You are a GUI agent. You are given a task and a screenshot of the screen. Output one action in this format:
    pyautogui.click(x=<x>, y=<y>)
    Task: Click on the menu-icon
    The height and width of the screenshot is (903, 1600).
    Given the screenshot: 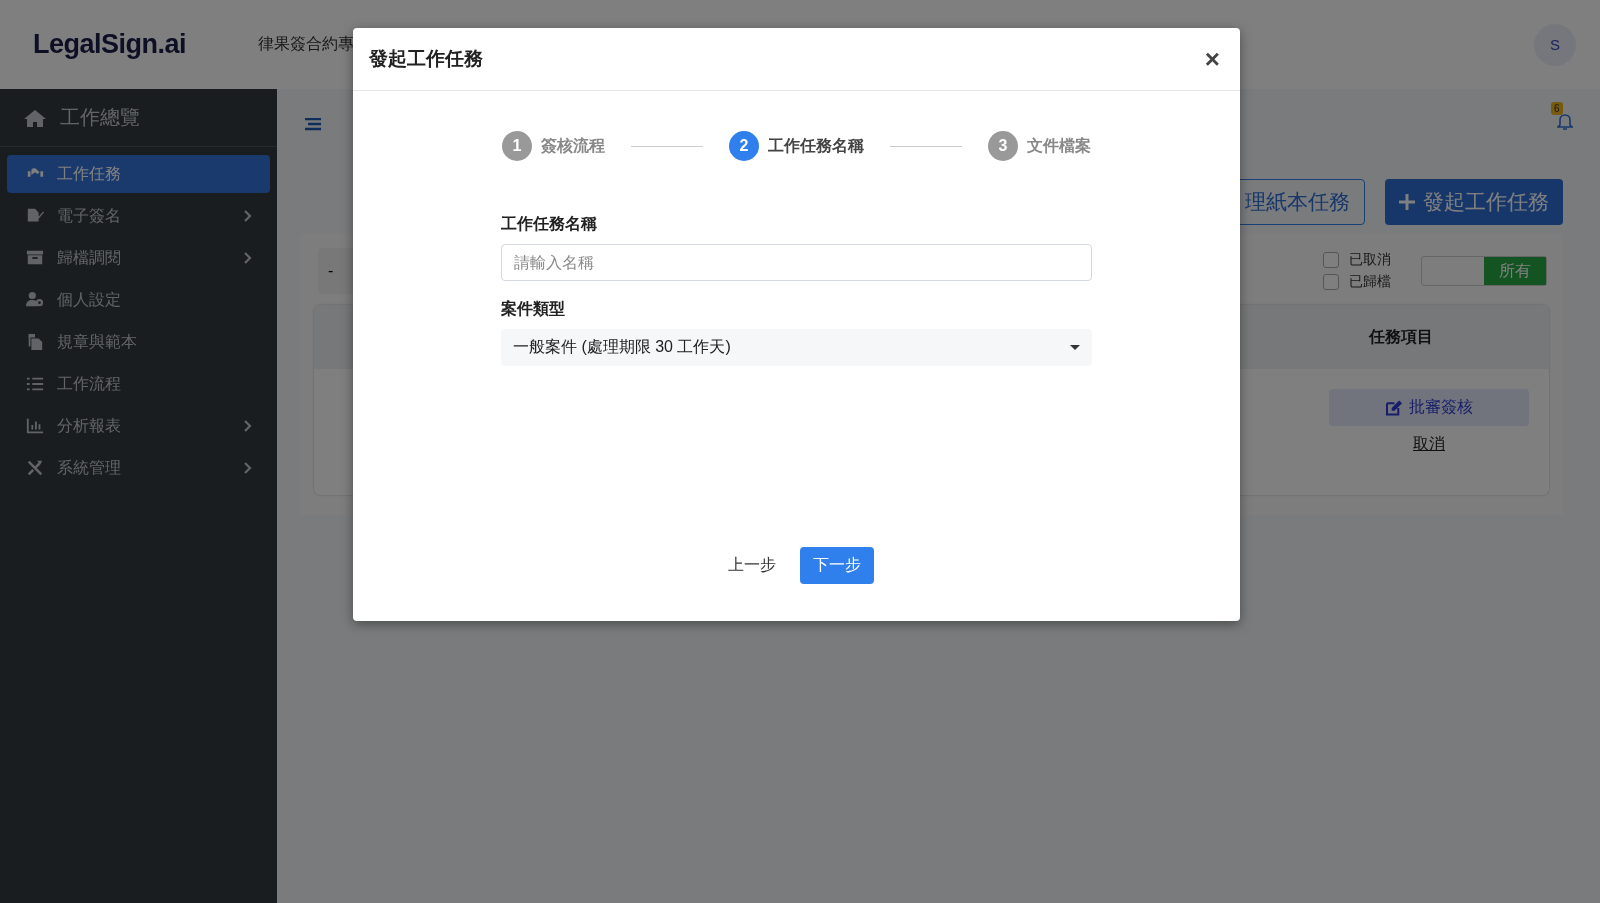 What is the action you would take?
    pyautogui.click(x=313, y=124)
    